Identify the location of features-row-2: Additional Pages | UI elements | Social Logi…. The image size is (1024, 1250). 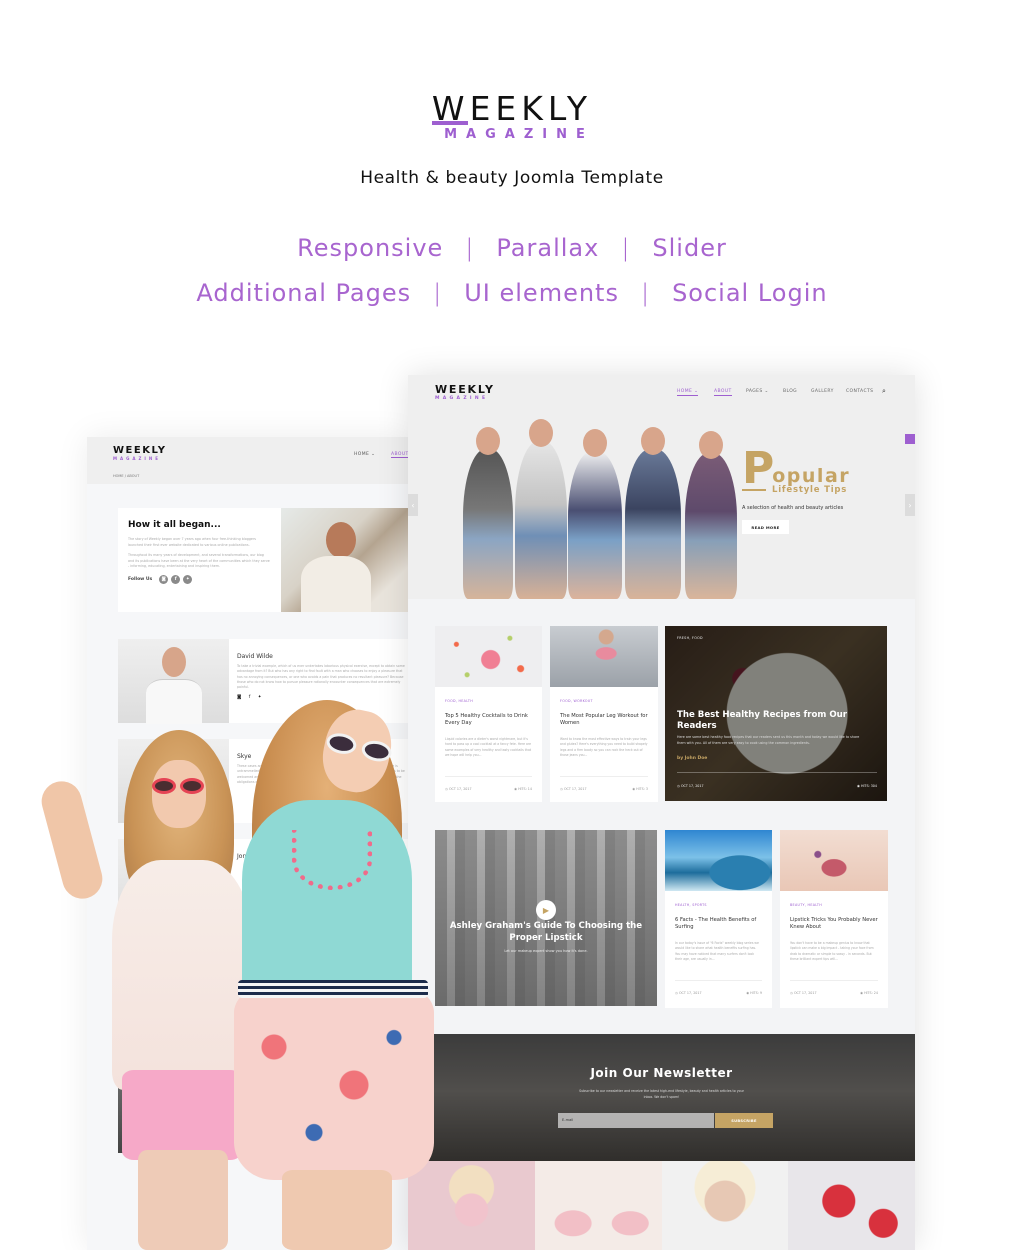
(512, 293).